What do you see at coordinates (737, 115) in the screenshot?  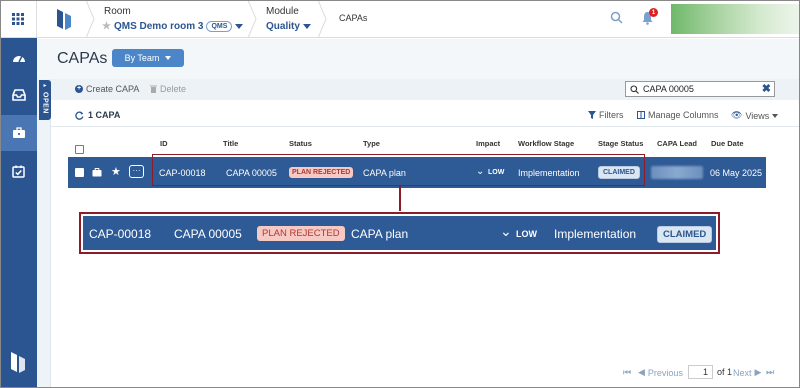 I see `eye-icon: 👁` at bounding box center [737, 115].